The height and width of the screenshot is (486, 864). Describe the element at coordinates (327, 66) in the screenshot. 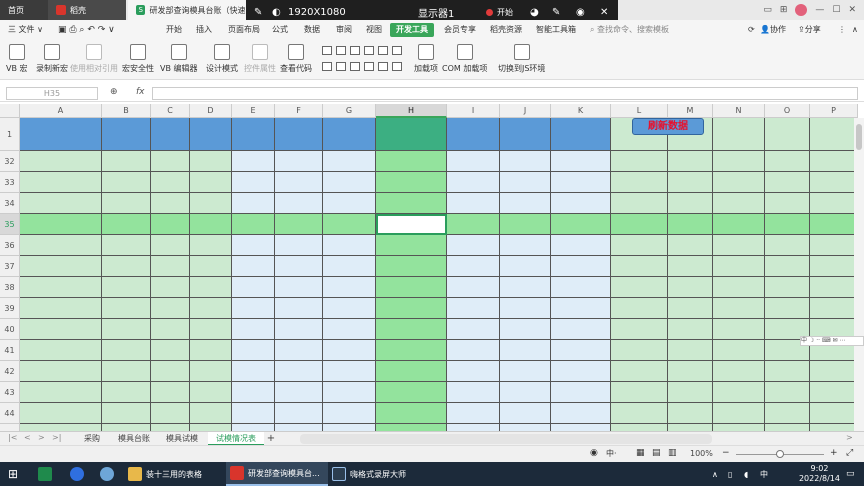

I see `image-control-icon` at that location.